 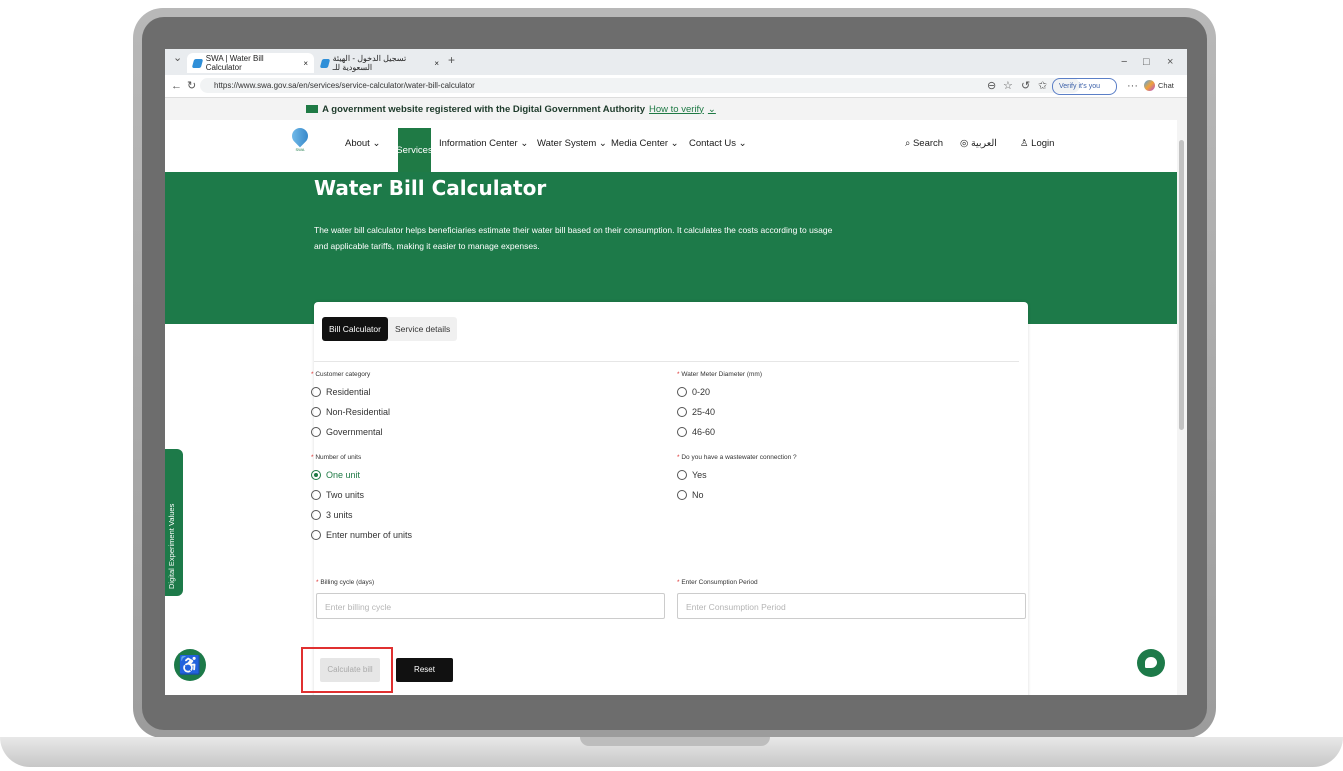 I want to click on browser-tab: تسجيل الدخول - الهيئة السعودية للـ ×, so click(x=380, y=63).